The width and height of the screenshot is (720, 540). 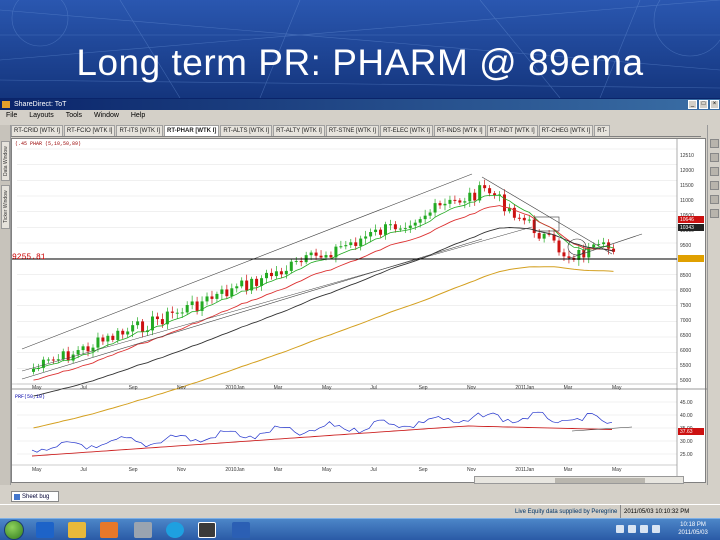 What do you see at coordinates (14, 530) in the screenshot?
I see `start-button` at bounding box center [14, 530].